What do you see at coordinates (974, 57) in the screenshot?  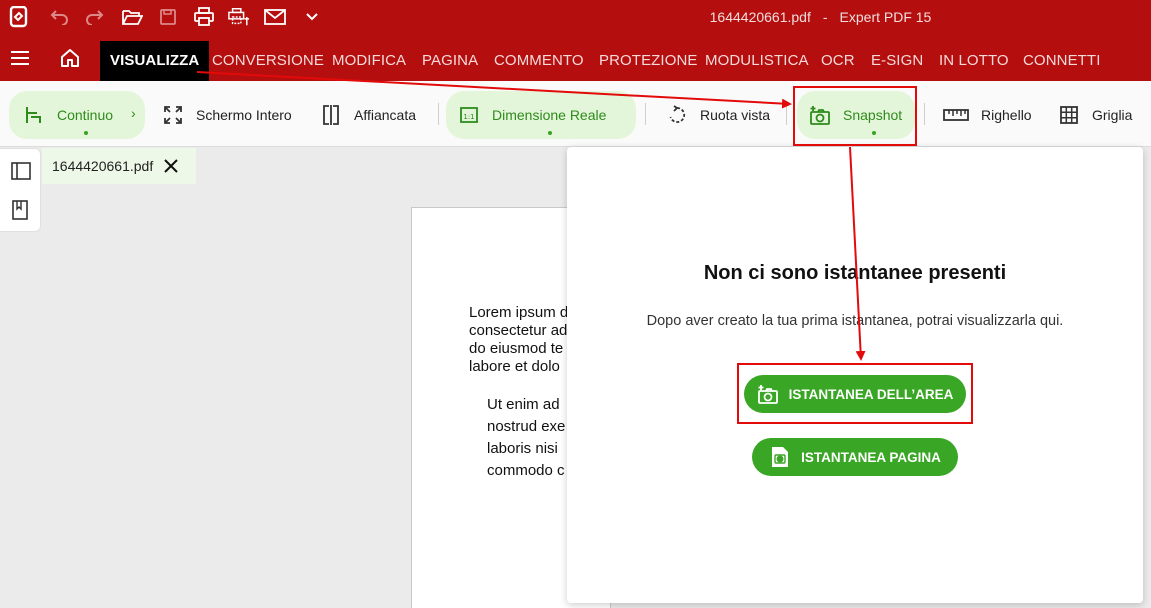 I see `tab-in-lotto: IN LOTTO` at bounding box center [974, 57].